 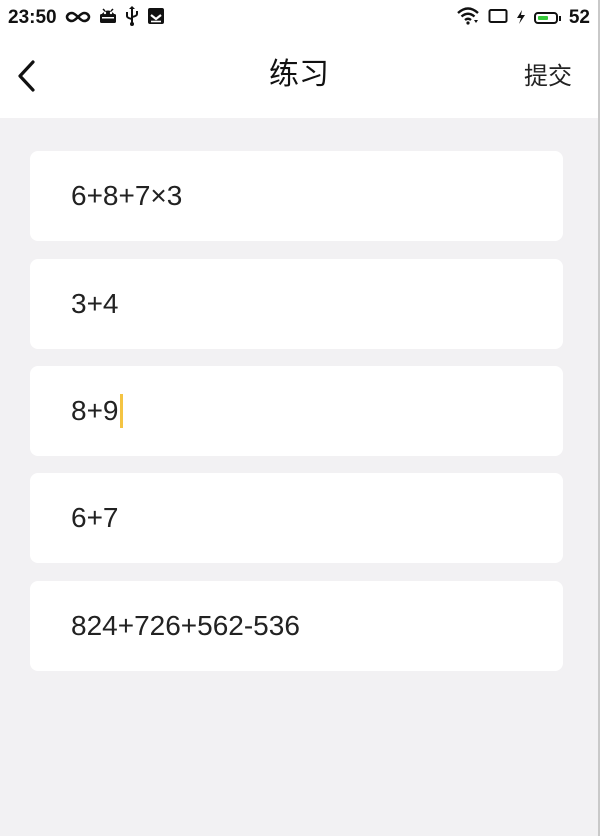 I want to click on question-text: 6+8+7×3, so click(x=127, y=195).